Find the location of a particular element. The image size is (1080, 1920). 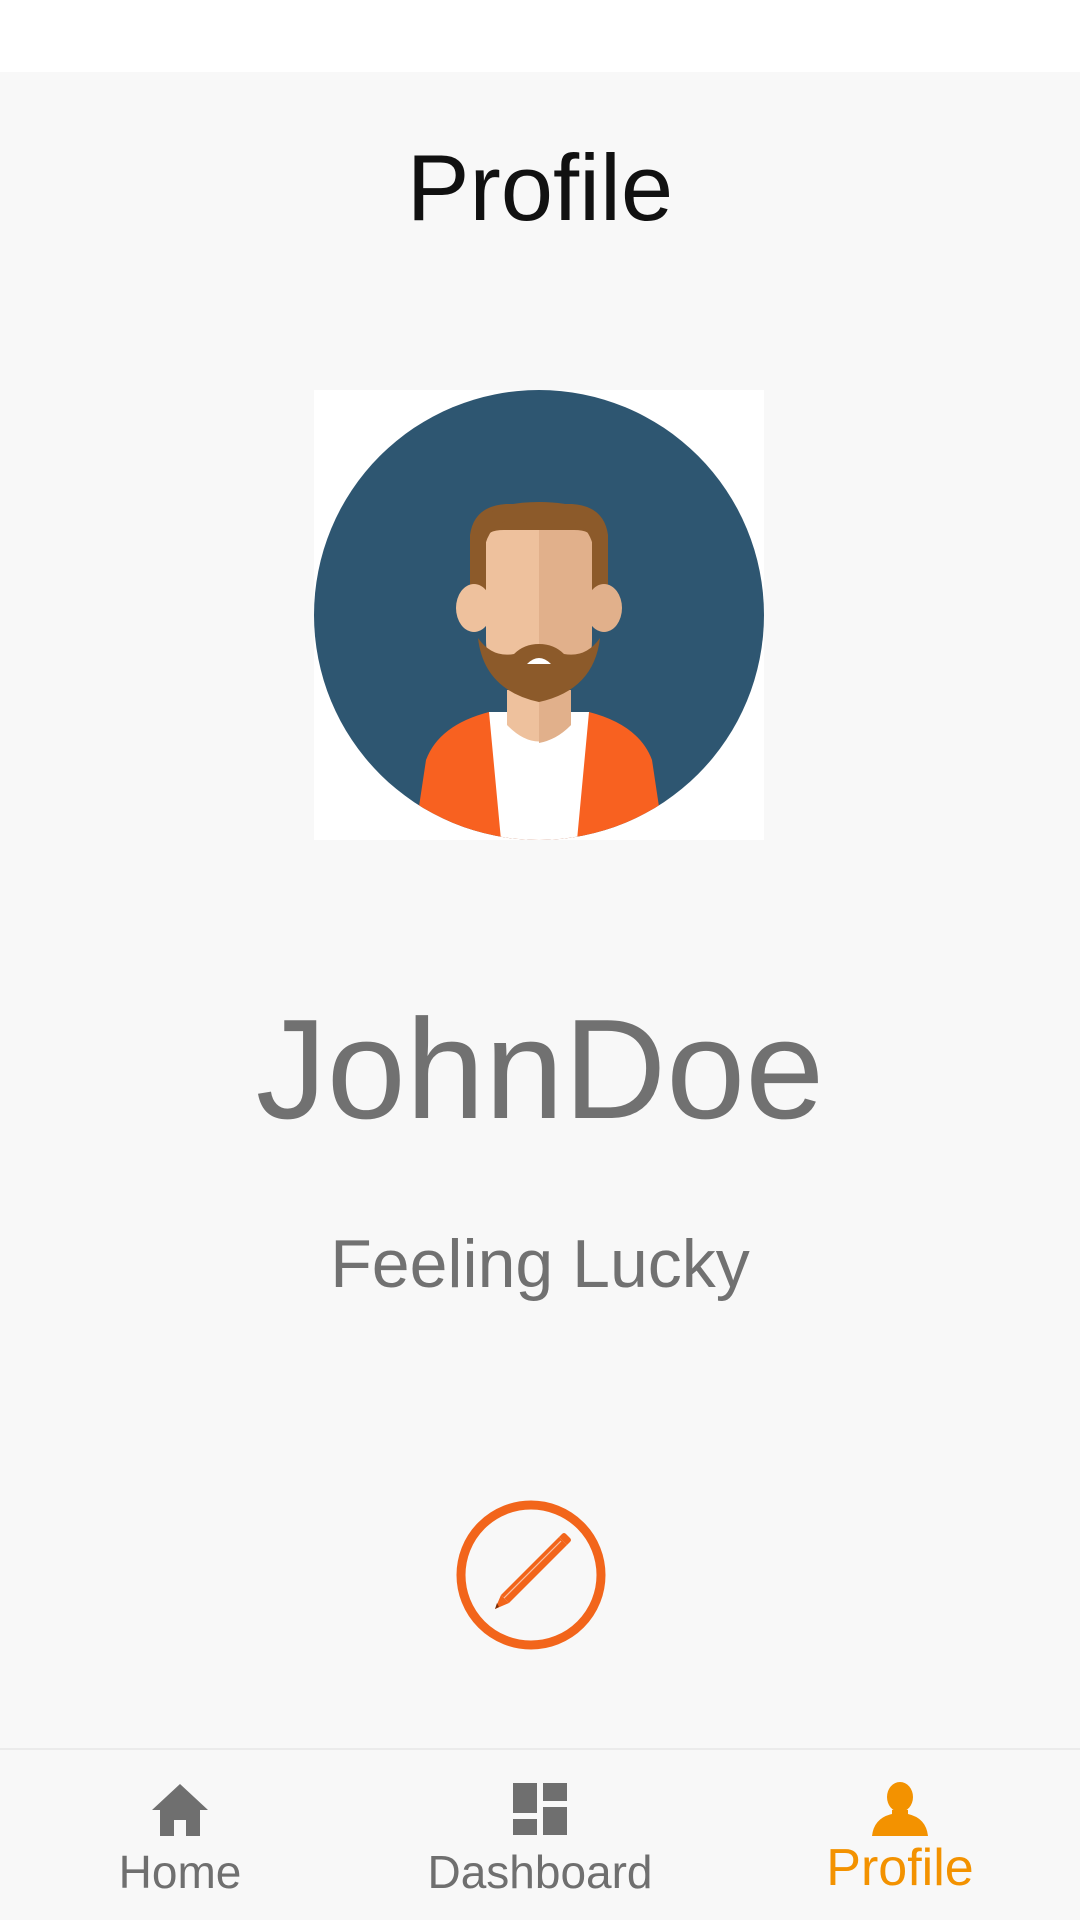

nav-item-profile: Profile is located at coordinates (900, 1835).